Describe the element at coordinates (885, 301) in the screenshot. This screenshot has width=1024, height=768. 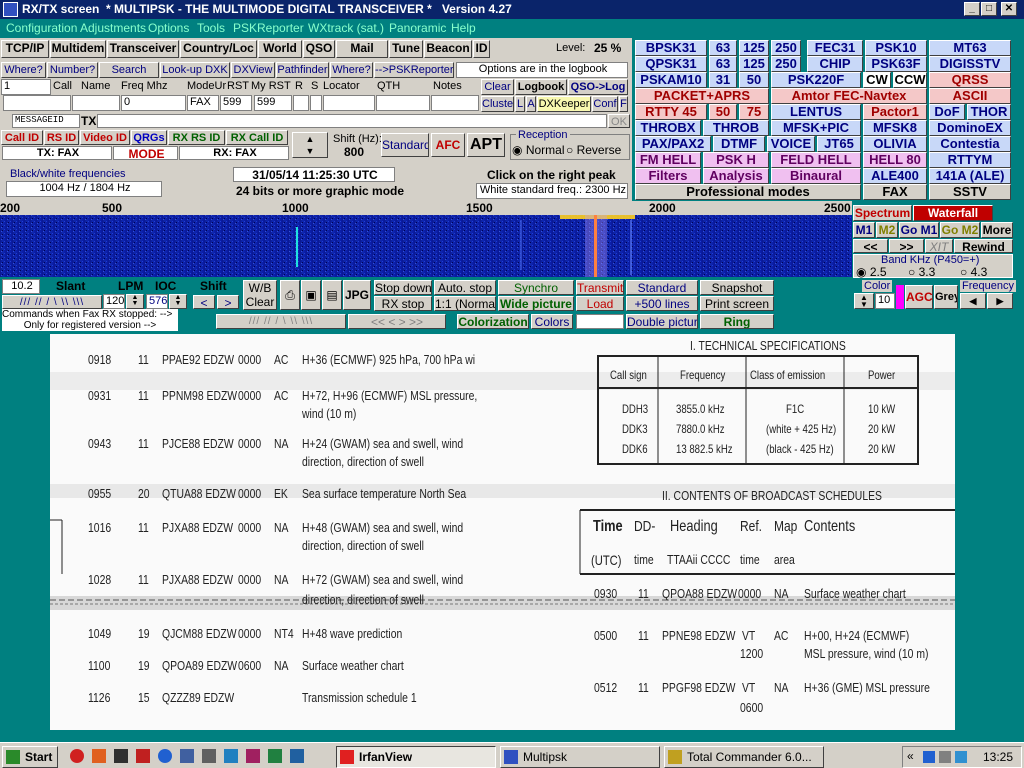
I see `color-value: 10` at that location.